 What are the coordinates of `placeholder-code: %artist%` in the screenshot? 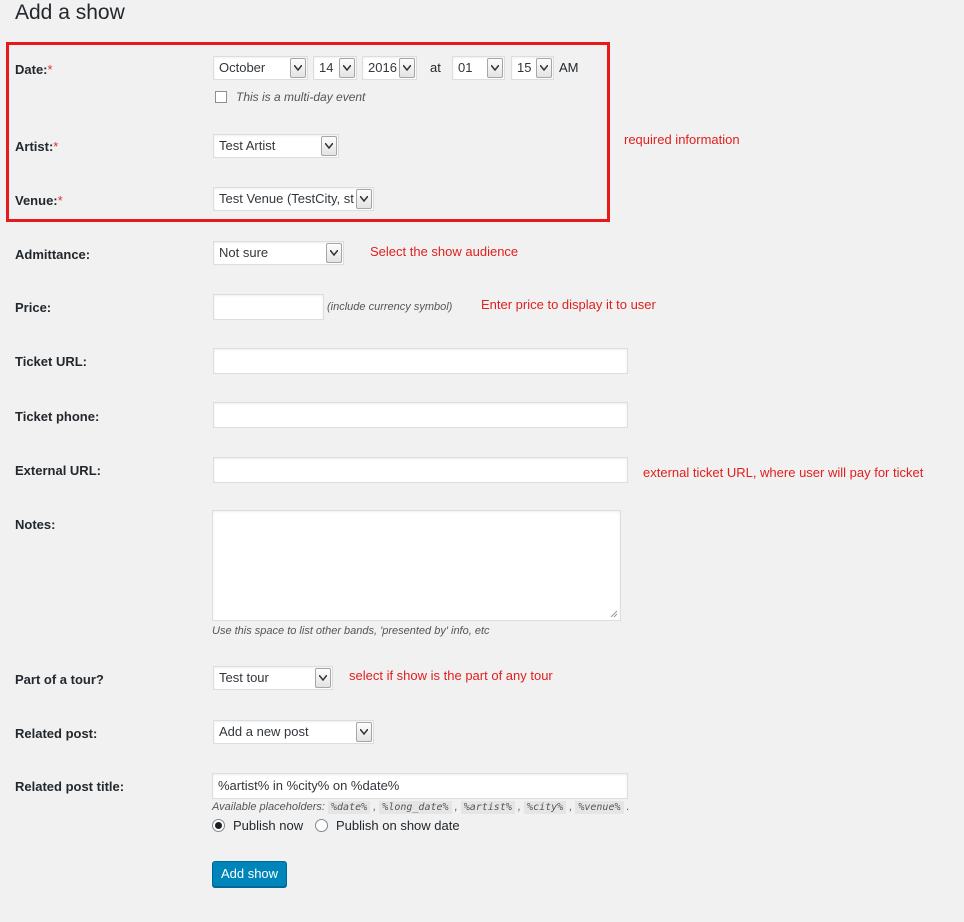 It's located at (487, 807).